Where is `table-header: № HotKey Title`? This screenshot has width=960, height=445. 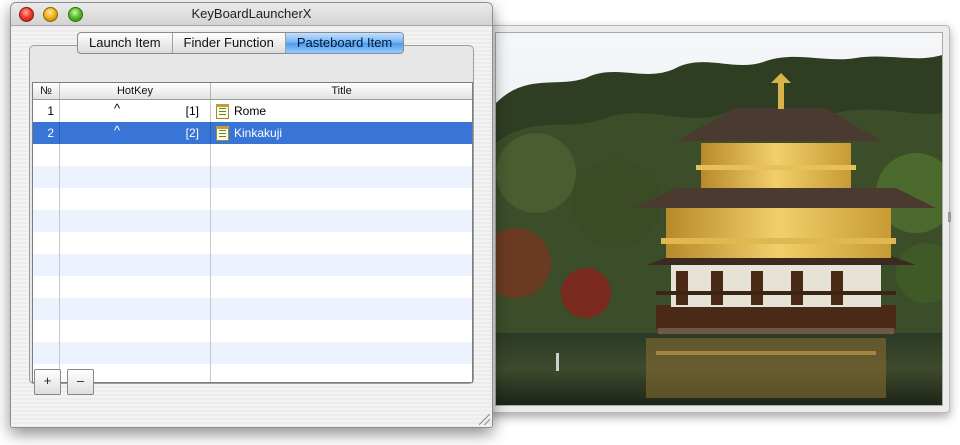
table-header: № HotKey Title is located at coordinates (252, 91).